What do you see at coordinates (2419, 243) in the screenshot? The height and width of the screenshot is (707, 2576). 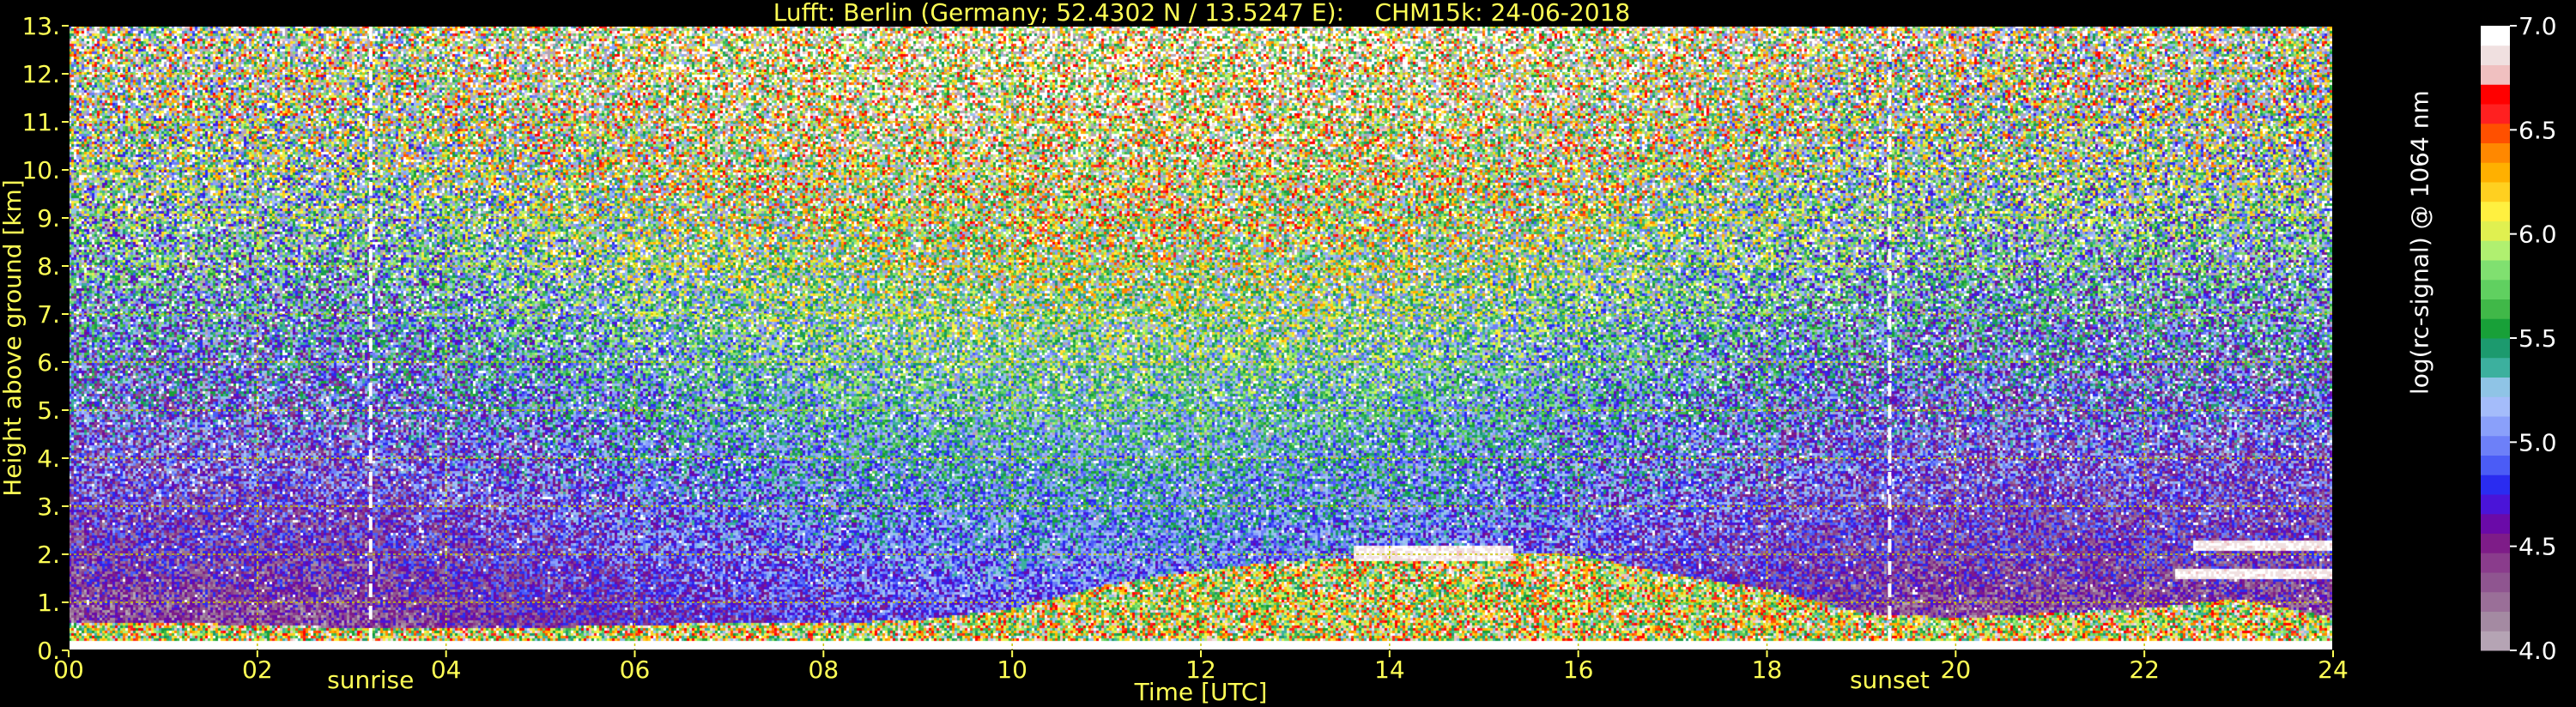 I see `colorbar-label: log(rc-signal) @ 1064 nm` at bounding box center [2419, 243].